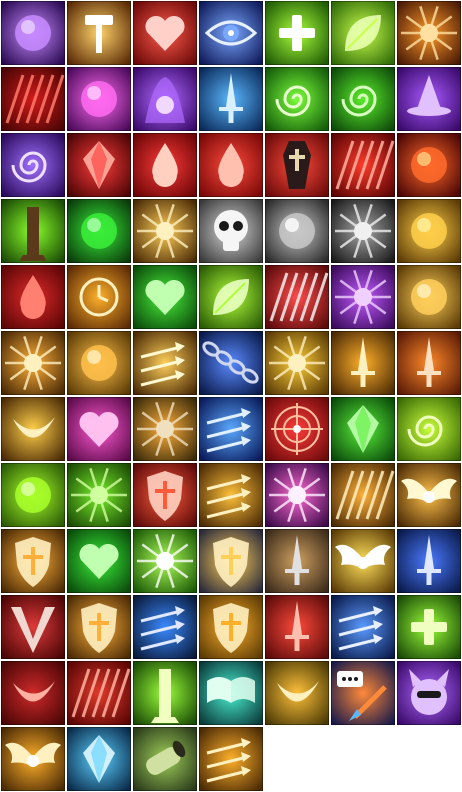  I want to click on blood-drop-icon, so click(231, 165).